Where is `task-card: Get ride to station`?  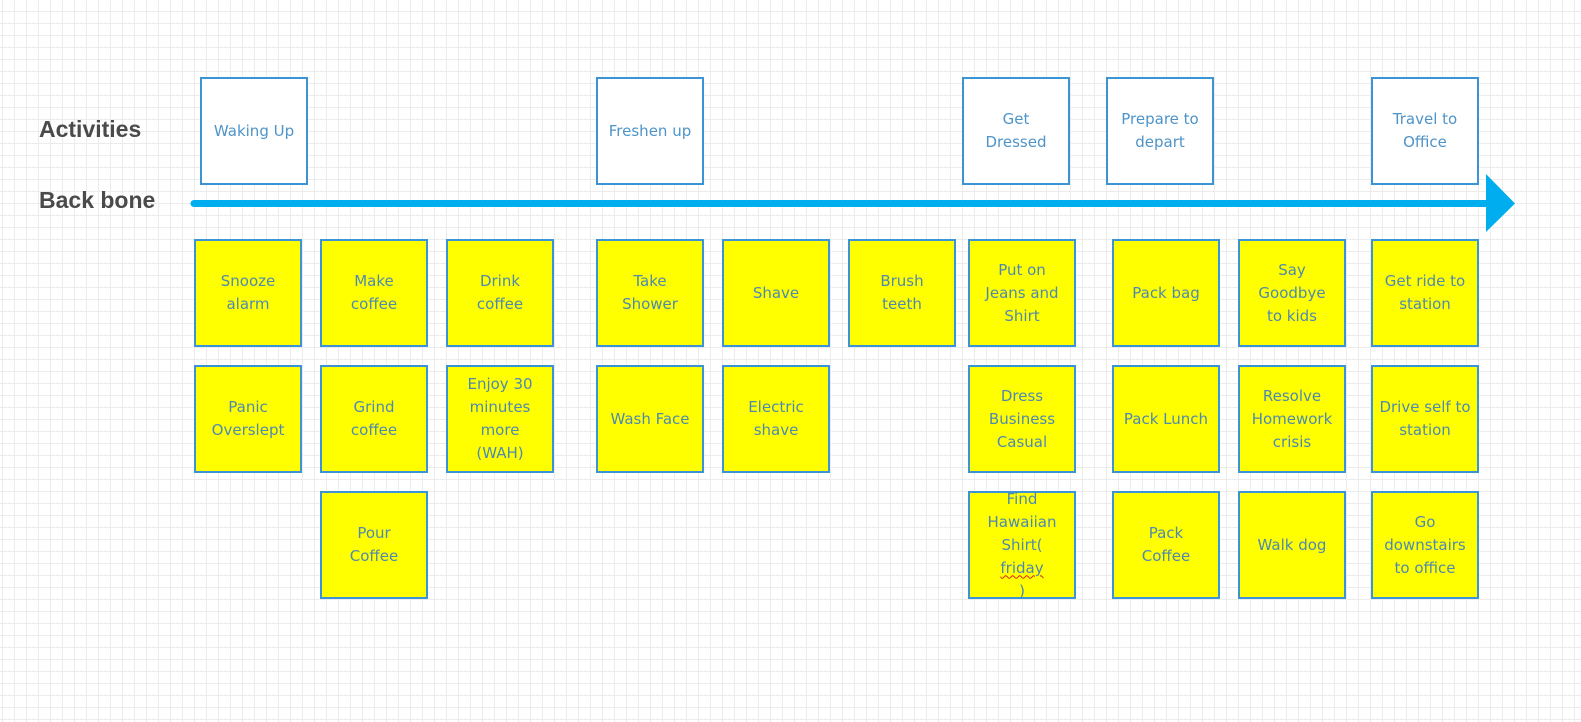 task-card: Get ride to station is located at coordinates (1425, 293).